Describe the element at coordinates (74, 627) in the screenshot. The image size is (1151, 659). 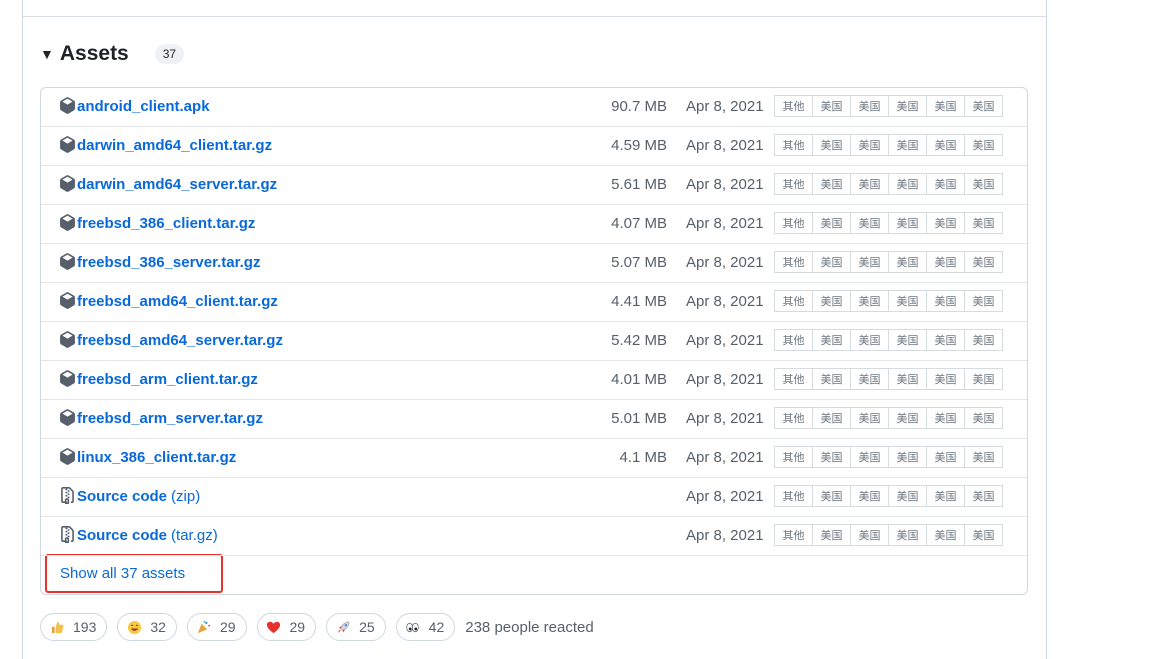
I see `reaction-thumbs-up-button: 193` at that location.